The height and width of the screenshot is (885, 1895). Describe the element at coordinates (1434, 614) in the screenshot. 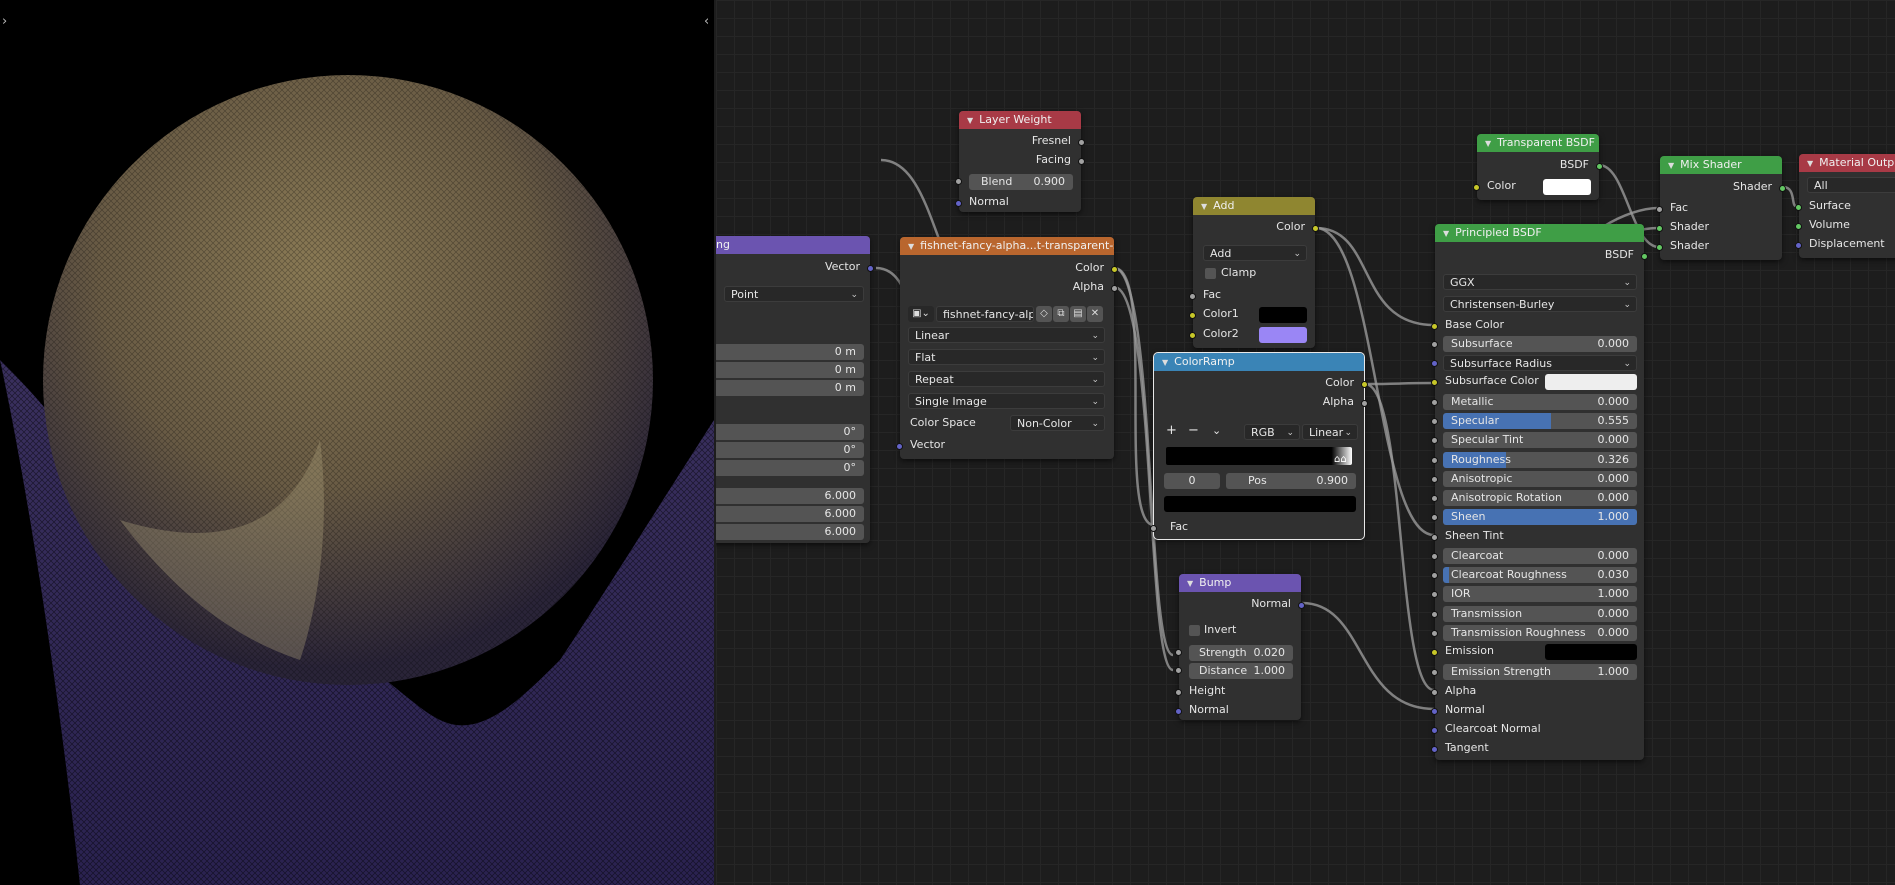

I see `transmission-socket` at that location.